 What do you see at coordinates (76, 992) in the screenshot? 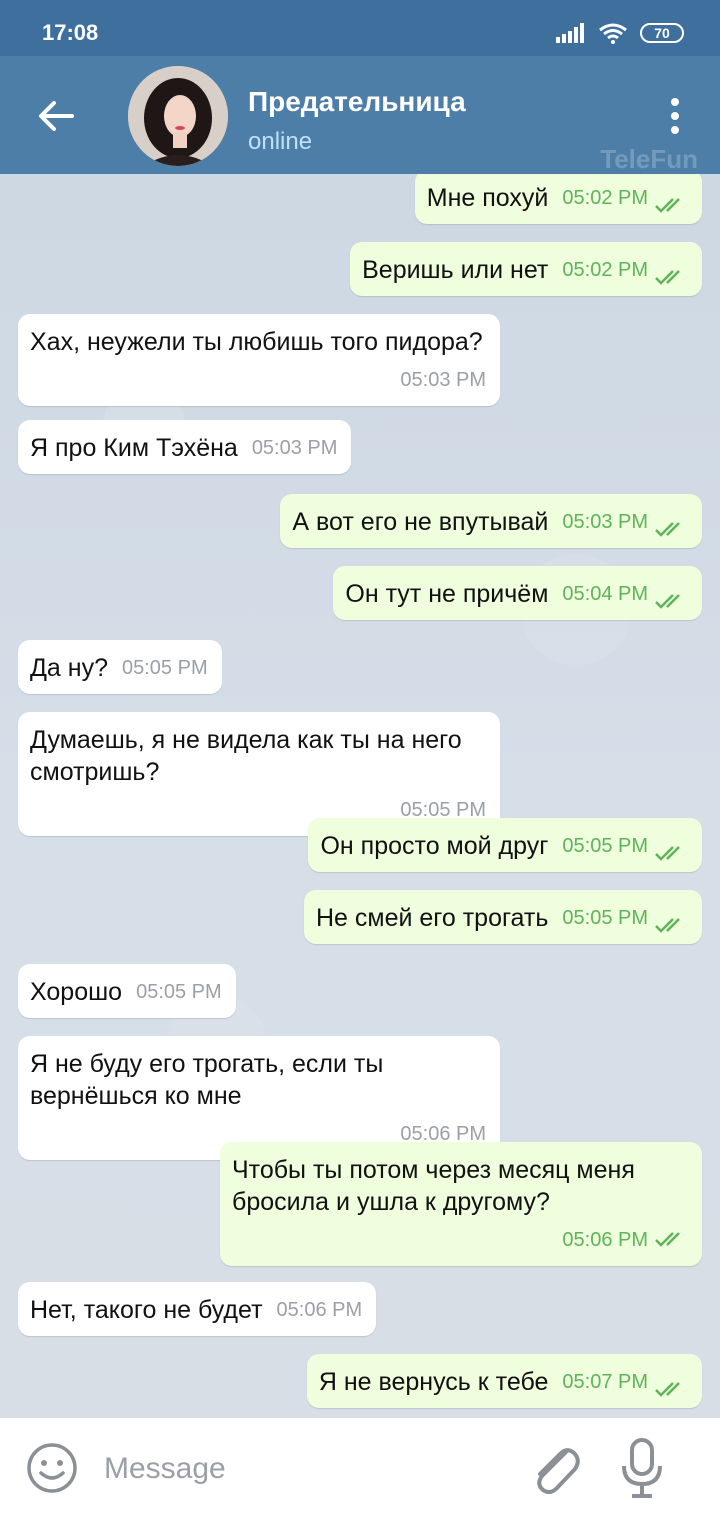
I see `message-text: Хорошо` at bounding box center [76, 992].